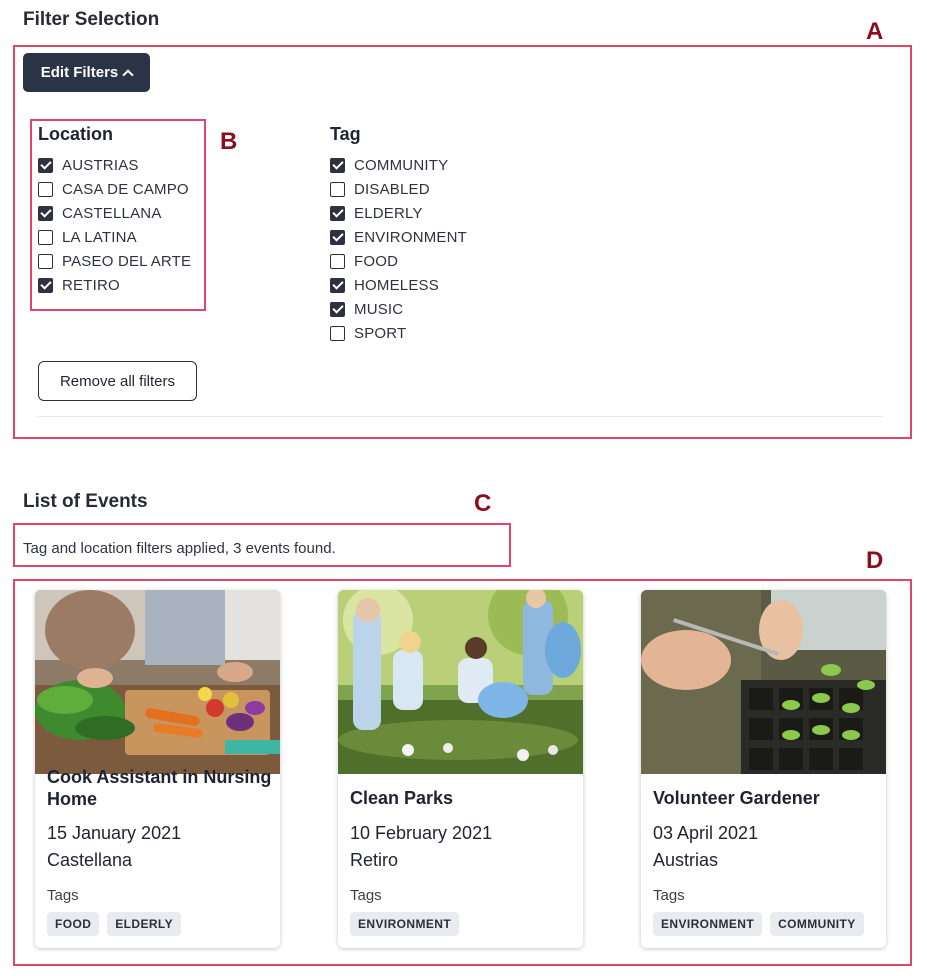 The image size is (927, 976). I want to click on event-location: Retiro, so click(374, 860).